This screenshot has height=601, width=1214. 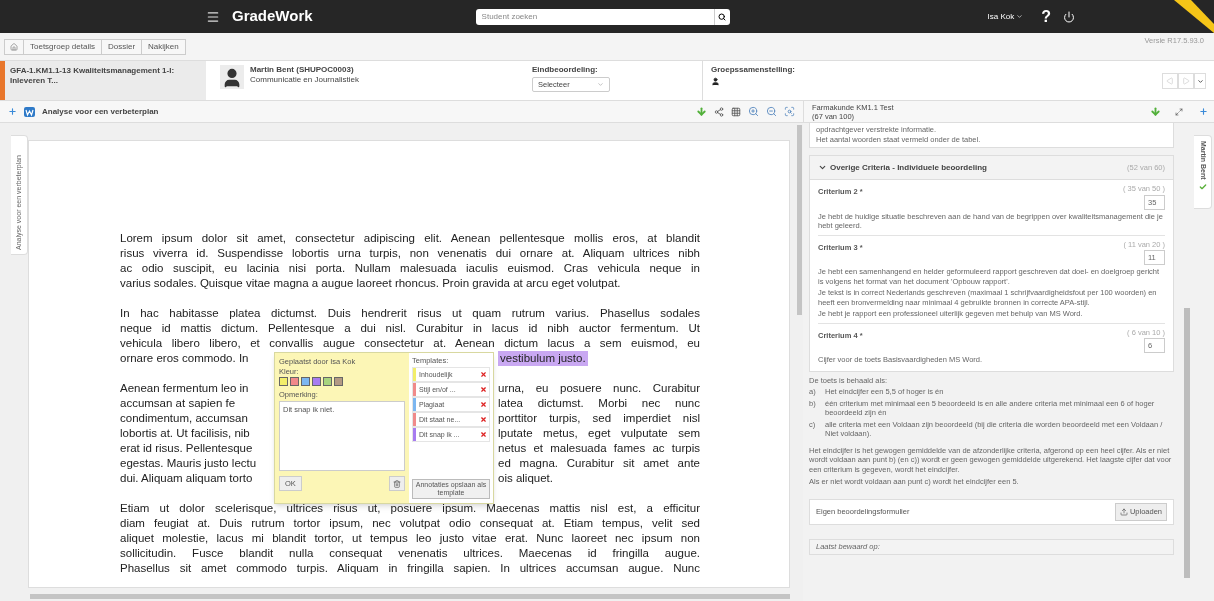 What do you see at coordinates (410, 268) in the screenshot?
I see `text-line: ac odio suscipit, eu lacinia nisi porta. Nullam malesuada iaculis euismod. Cras vehicula neque in` at bounding box center [410, 268].